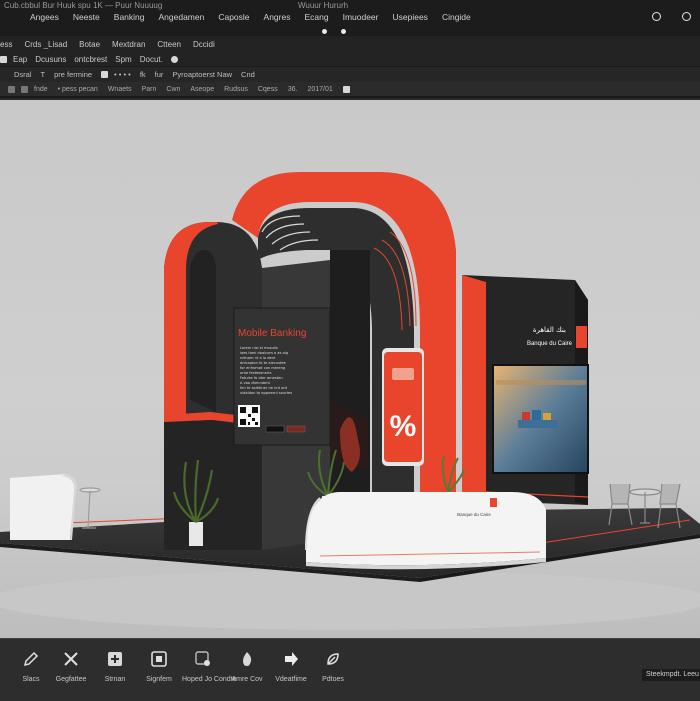 This screenshot has height=701, width=700. Describe the element at coordinates (272, 333) in the screenshot. I see `panel-title: Mobile Banking` at that location.